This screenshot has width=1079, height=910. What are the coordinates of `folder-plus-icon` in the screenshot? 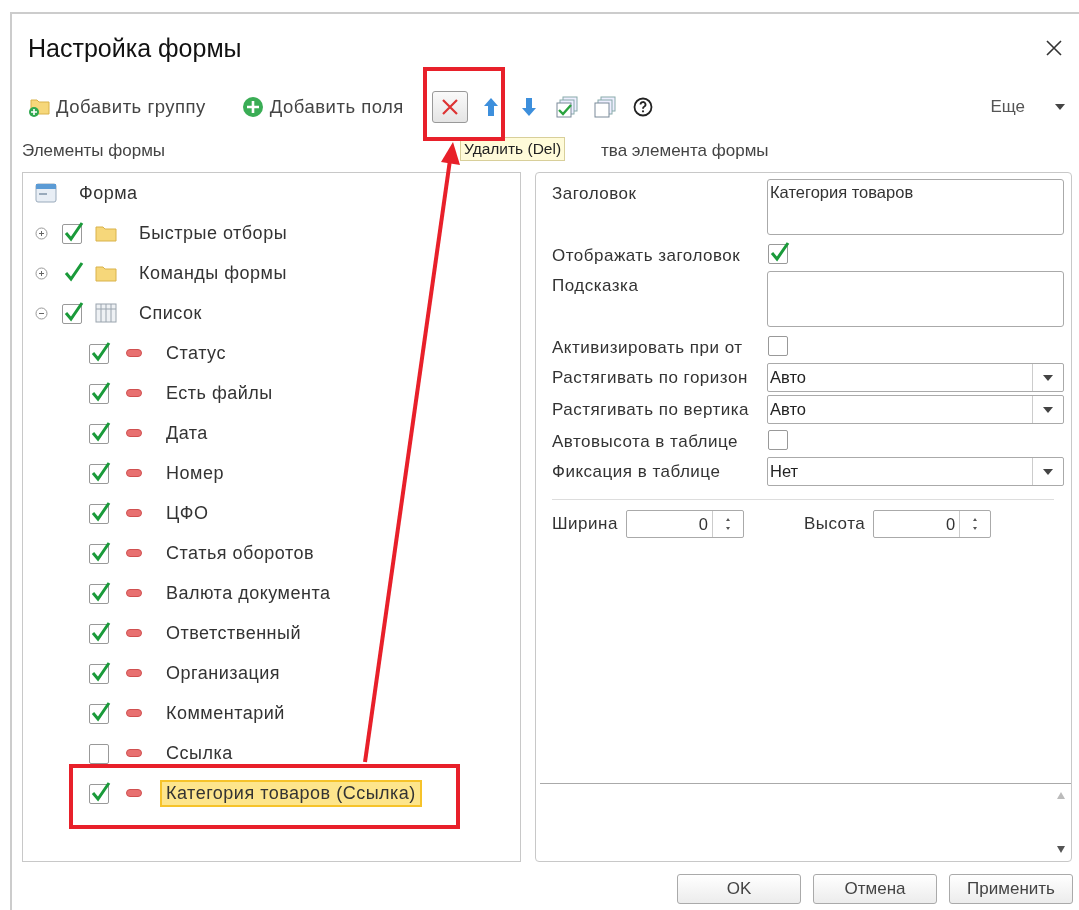 It's located at (39, 107).